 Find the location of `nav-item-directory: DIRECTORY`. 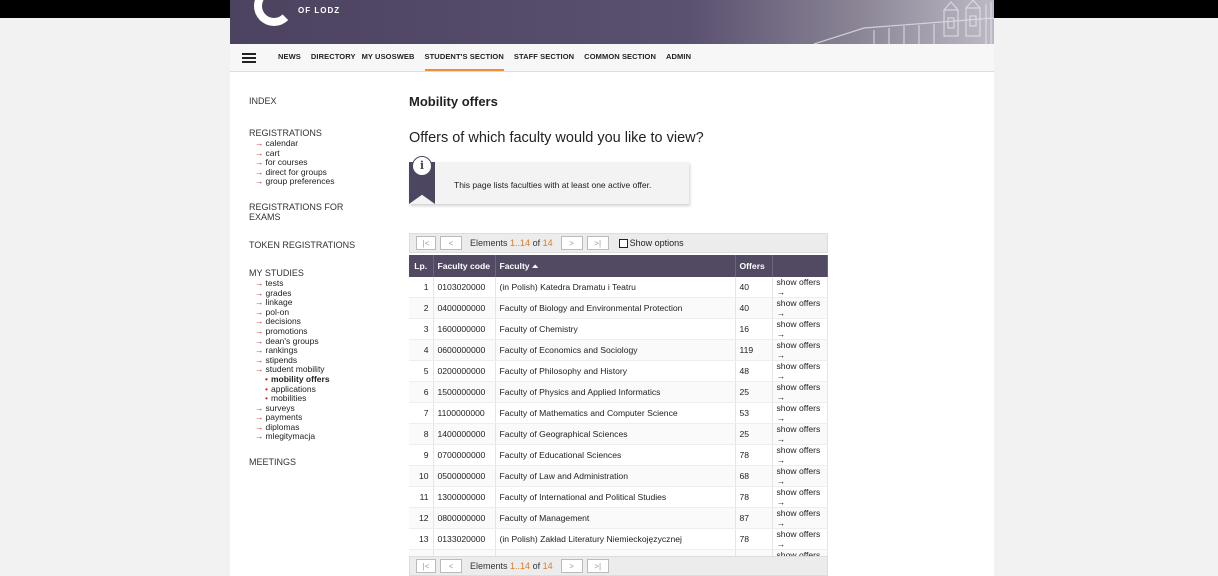

nav-item-directory: DIRECTORY is located at coordinates (333, 57).